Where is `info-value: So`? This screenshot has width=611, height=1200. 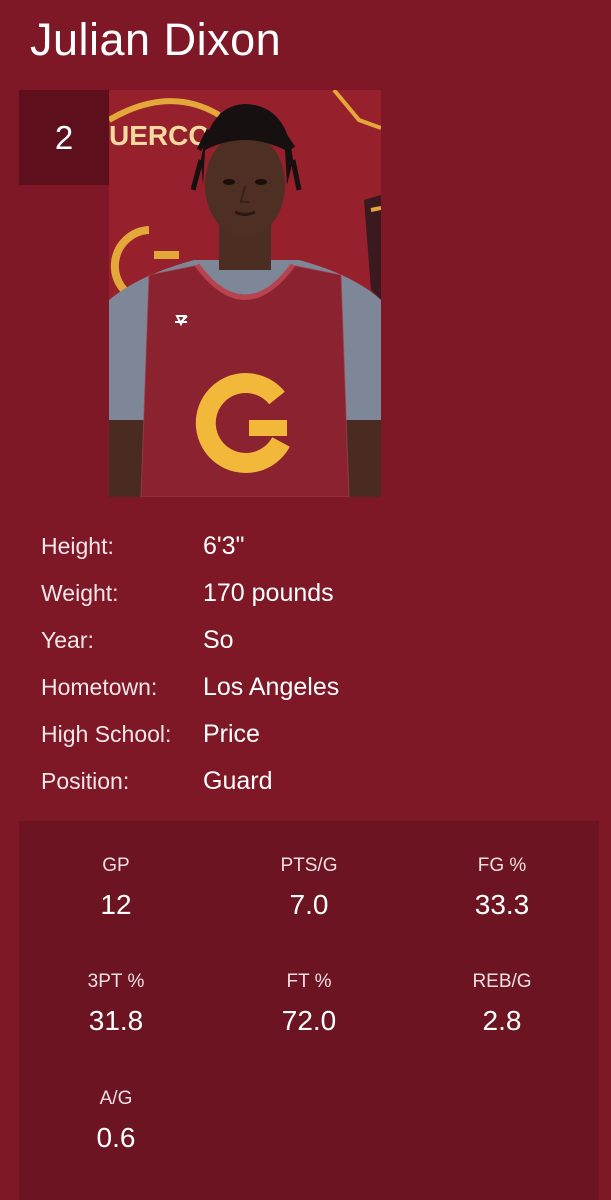
info-value: So is located at coordinates (218, 640).